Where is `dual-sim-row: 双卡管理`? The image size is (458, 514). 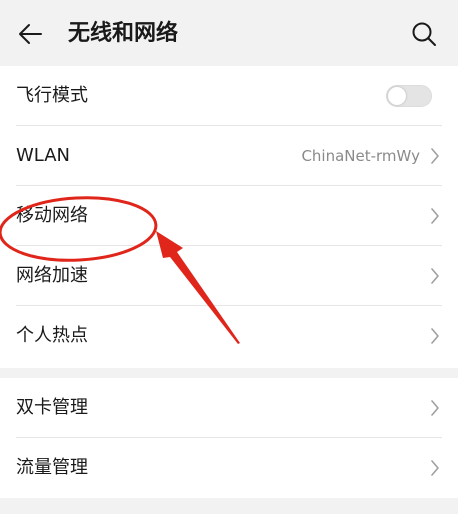 dual-sim-row: 双卡管理 is located at coordinates (229, 408).